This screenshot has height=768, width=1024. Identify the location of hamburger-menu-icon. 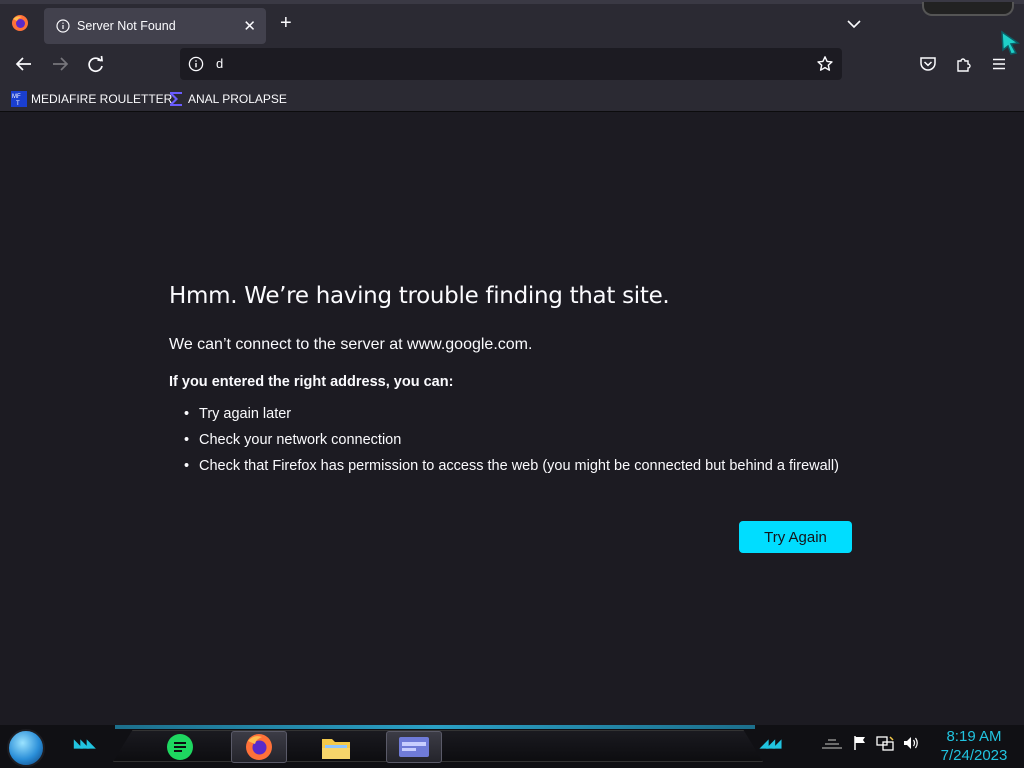
(999, 64).